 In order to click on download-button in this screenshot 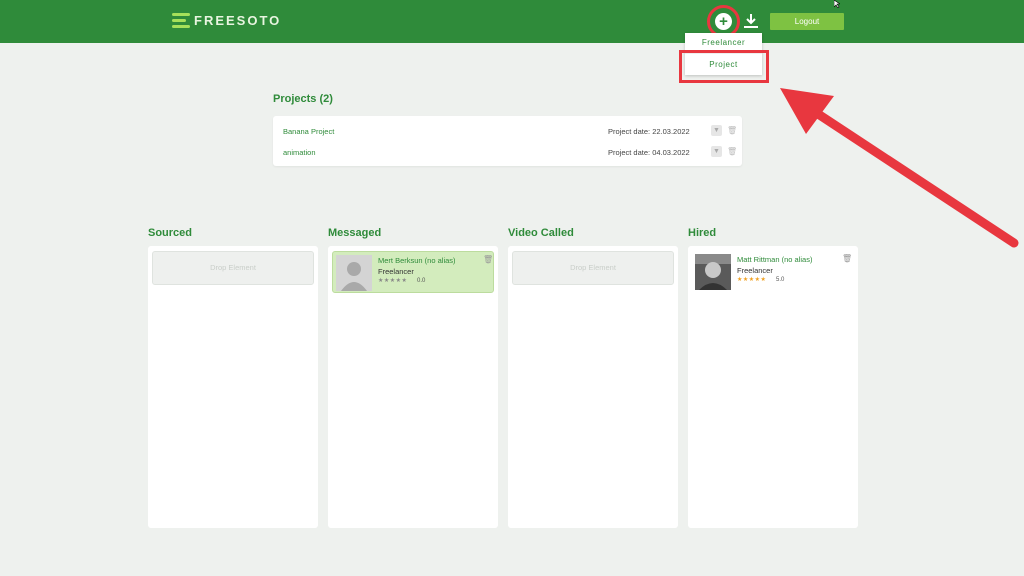, I will do `click(751, 21)`.